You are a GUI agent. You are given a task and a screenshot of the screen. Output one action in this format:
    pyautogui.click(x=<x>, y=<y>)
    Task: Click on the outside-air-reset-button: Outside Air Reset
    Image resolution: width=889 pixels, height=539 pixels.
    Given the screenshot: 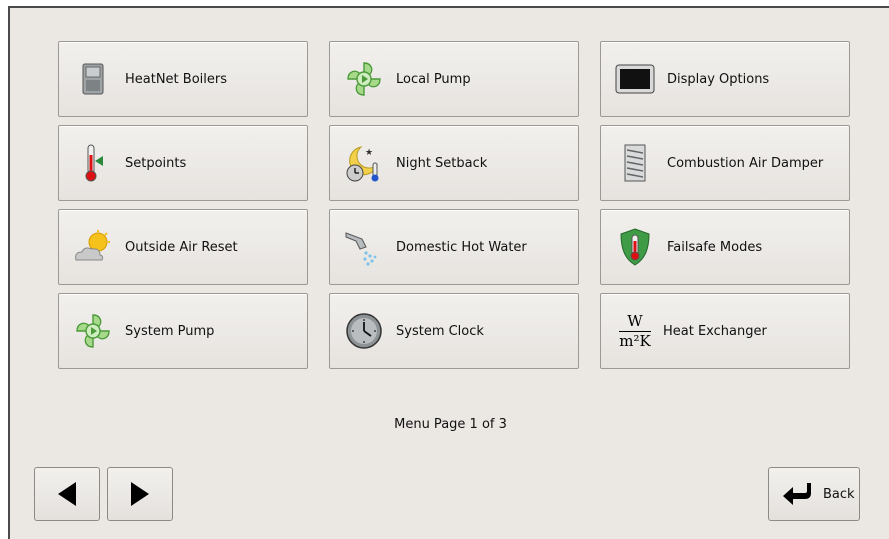 What is the action you would take?
    pyautogui.click(x=183, y=247)
    